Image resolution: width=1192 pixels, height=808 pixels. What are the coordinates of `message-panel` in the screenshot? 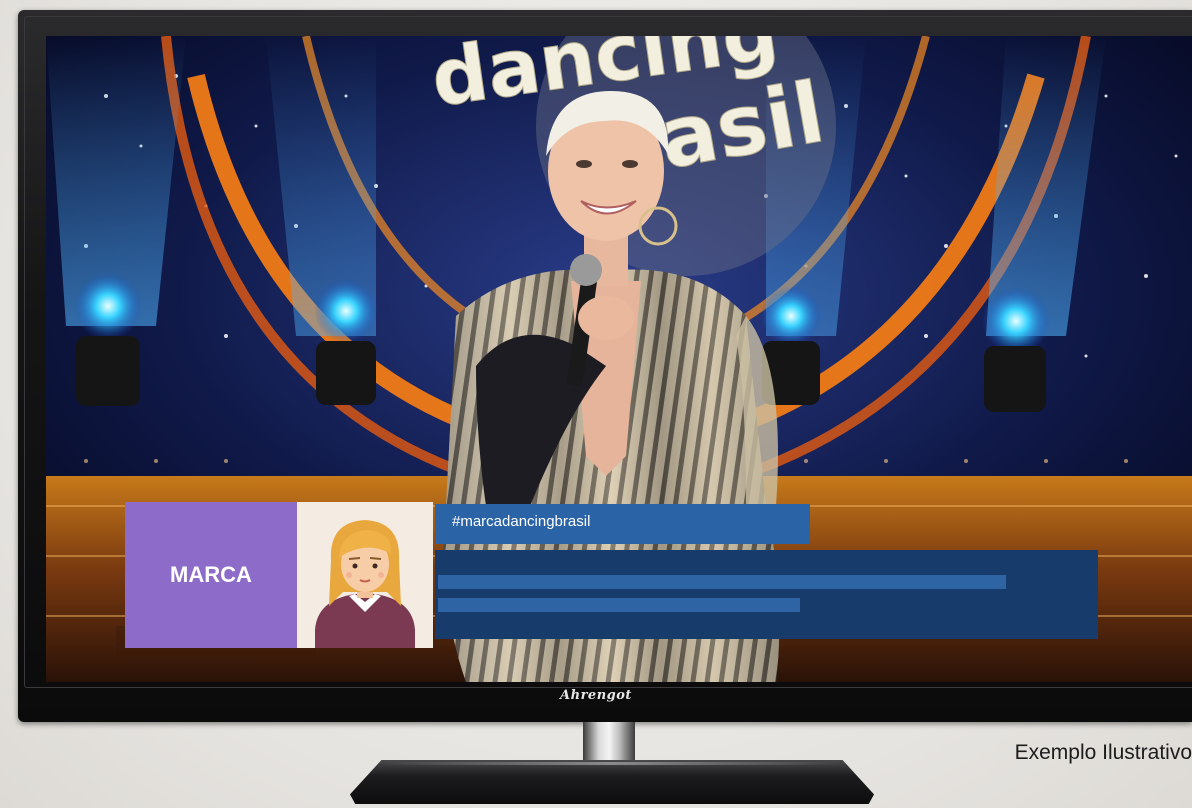 It's located at (766, 594).